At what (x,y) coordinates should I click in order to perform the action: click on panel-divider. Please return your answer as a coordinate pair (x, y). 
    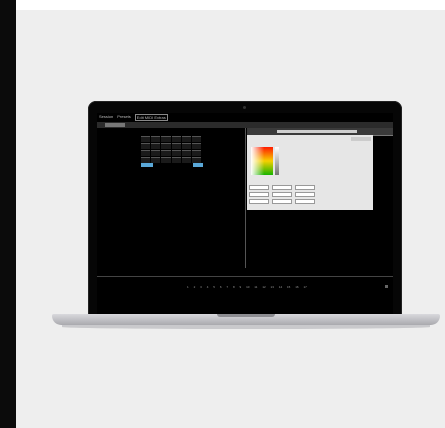
    Looking at the image, I should click on (245, 198).